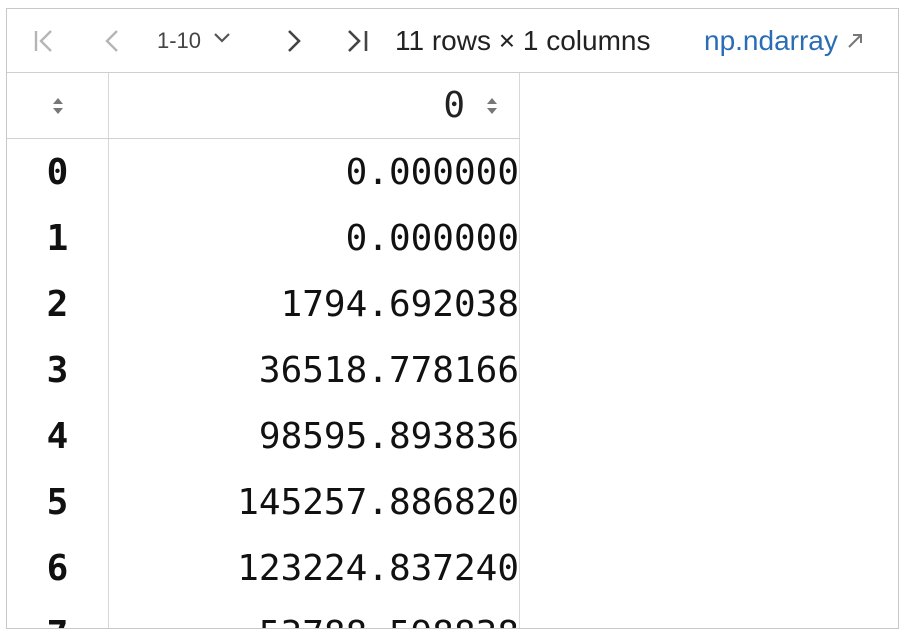  What do you see at coordinates (58, 171) in the screenshot?
I see `row-index: 0` at bounding box center [58, 171].